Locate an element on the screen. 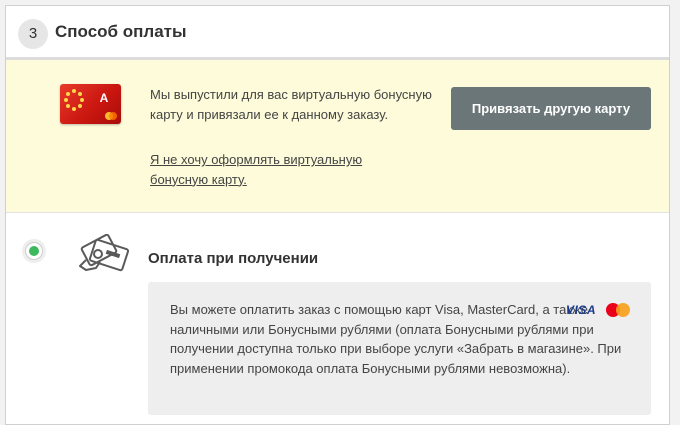 This screenshot has height=425, width=680. visa-logo: VISA is located at coordinates (581, 310).